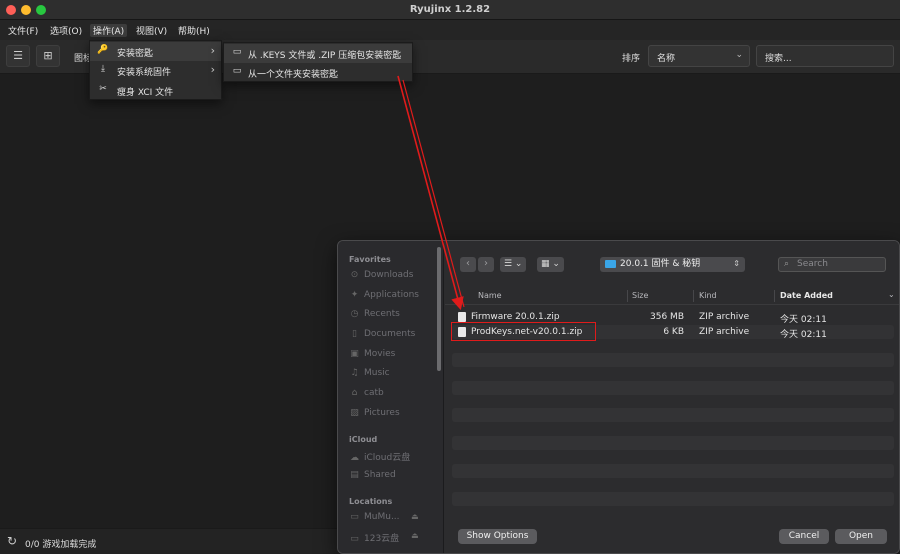 This screenshot has width=900, height=554. What do you see at coordinates (237, 52) in the screenshot?
I see `file-icon: ▭` at bounding box center [237, 52].